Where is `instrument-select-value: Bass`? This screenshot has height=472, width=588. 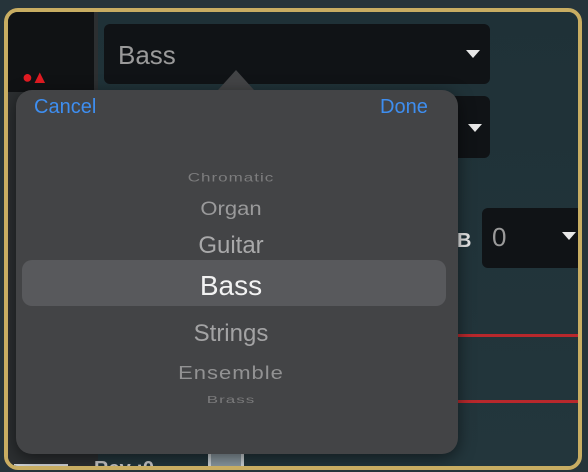 instrument-select-value: Bass is located at coordinates (147, 55).